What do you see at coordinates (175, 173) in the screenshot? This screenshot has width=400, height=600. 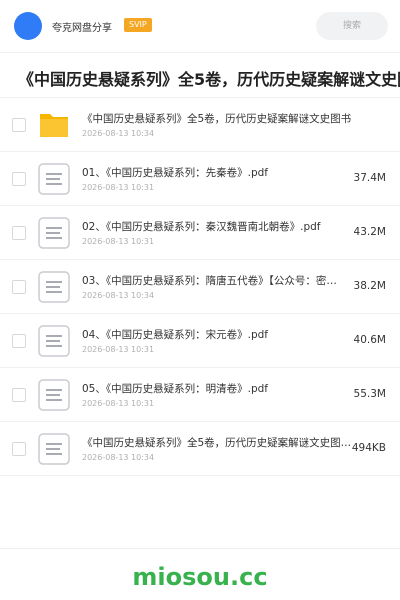 I see `file-name: 01、《中国历史悬疑系列：先秦卷》.pdf` at bounding box center [175, 173].